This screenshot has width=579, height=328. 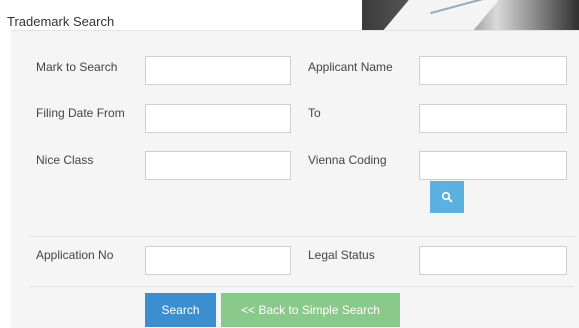 What do you see at coordinates (65, 160) in the screenshot?
I see `nice-class-label: Nice Class` at bounding box center [65, 160].